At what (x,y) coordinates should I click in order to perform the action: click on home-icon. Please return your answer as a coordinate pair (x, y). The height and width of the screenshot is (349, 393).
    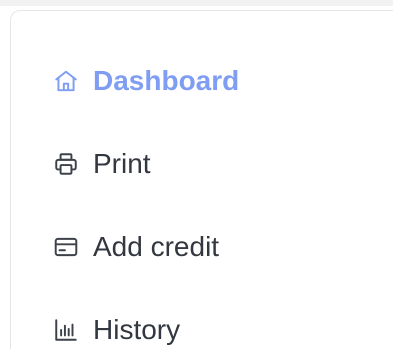
    Looking at the image, I should click on (66, 81).